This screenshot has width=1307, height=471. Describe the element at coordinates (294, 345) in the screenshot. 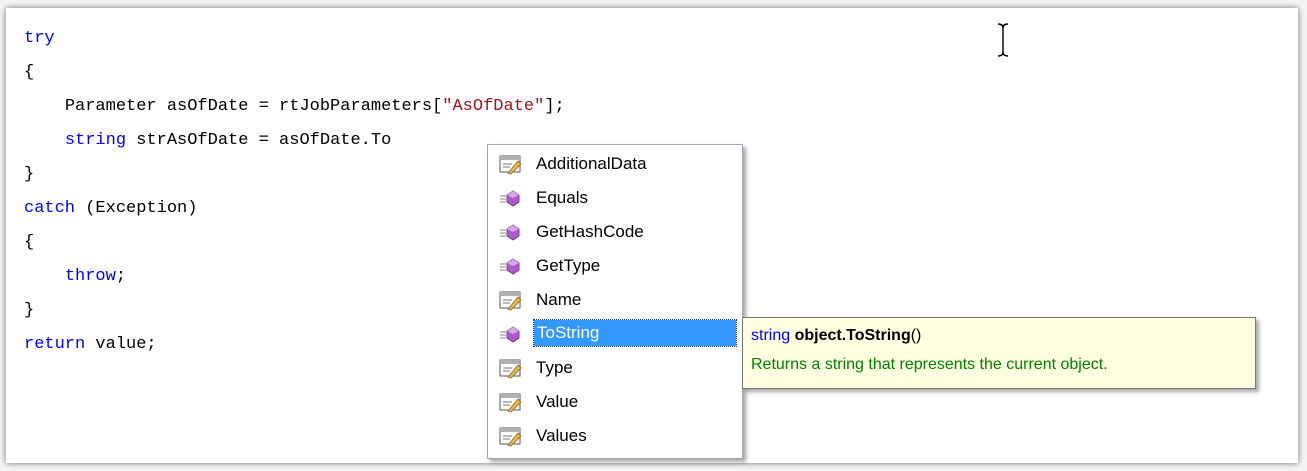

I see `code-line-10: return value;` at that location.